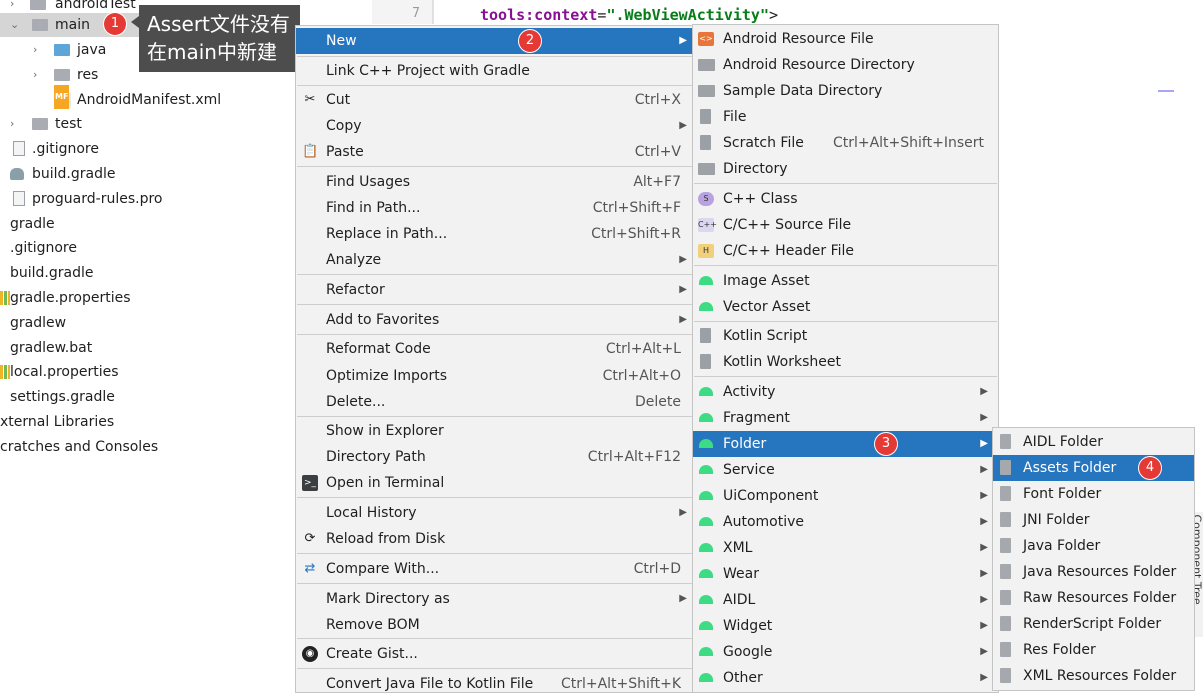 Image resolution: width=1203 pixels, height=697 pixels. Describe the element at coordinates (219, 38) in the screenshot. I see `annotation-tooltip: Assert文件没有 在main中新建` at that location.